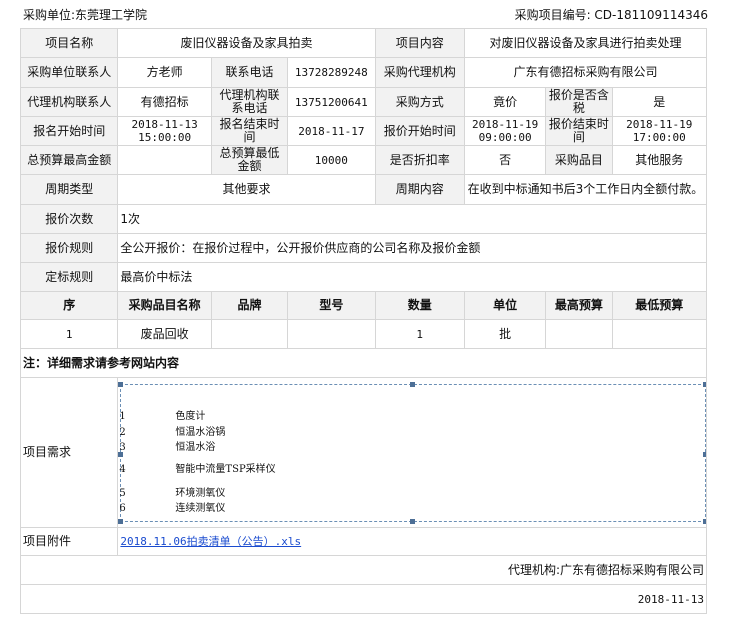 The width and height of the screenshot is (735, 621). I want to click on item-cell: 废品回收, so click(164, 334).